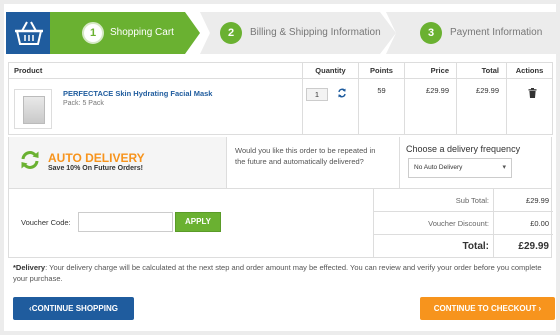 The width and height of the screenshot is (560, 335). What do you see at coordinates (496, 32) in the screenshot?
I see `step-label: Payment Information` at bounding box center [496, 32].